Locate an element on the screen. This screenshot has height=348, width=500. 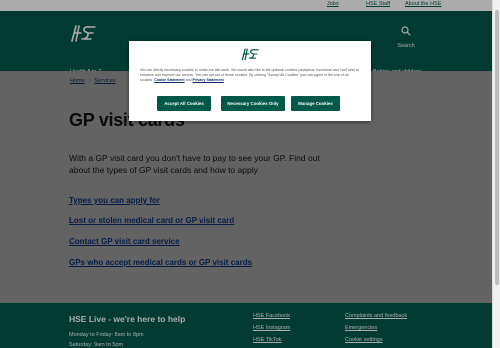
hse-logo-icon is located at coordinates (250, 54).